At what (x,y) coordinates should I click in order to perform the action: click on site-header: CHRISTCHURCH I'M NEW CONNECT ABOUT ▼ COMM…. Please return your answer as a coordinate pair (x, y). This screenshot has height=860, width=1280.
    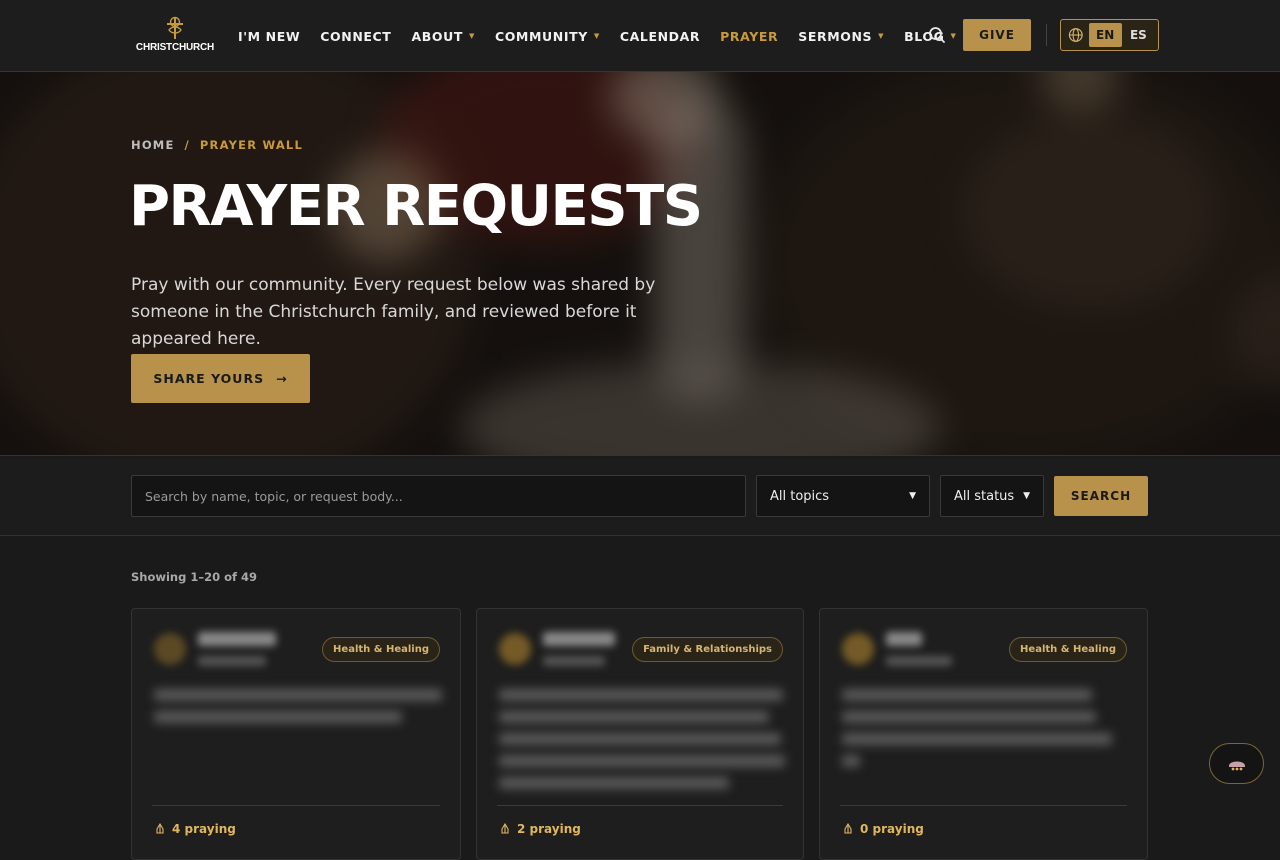
    Looking at the image, I should click on (640, 36).